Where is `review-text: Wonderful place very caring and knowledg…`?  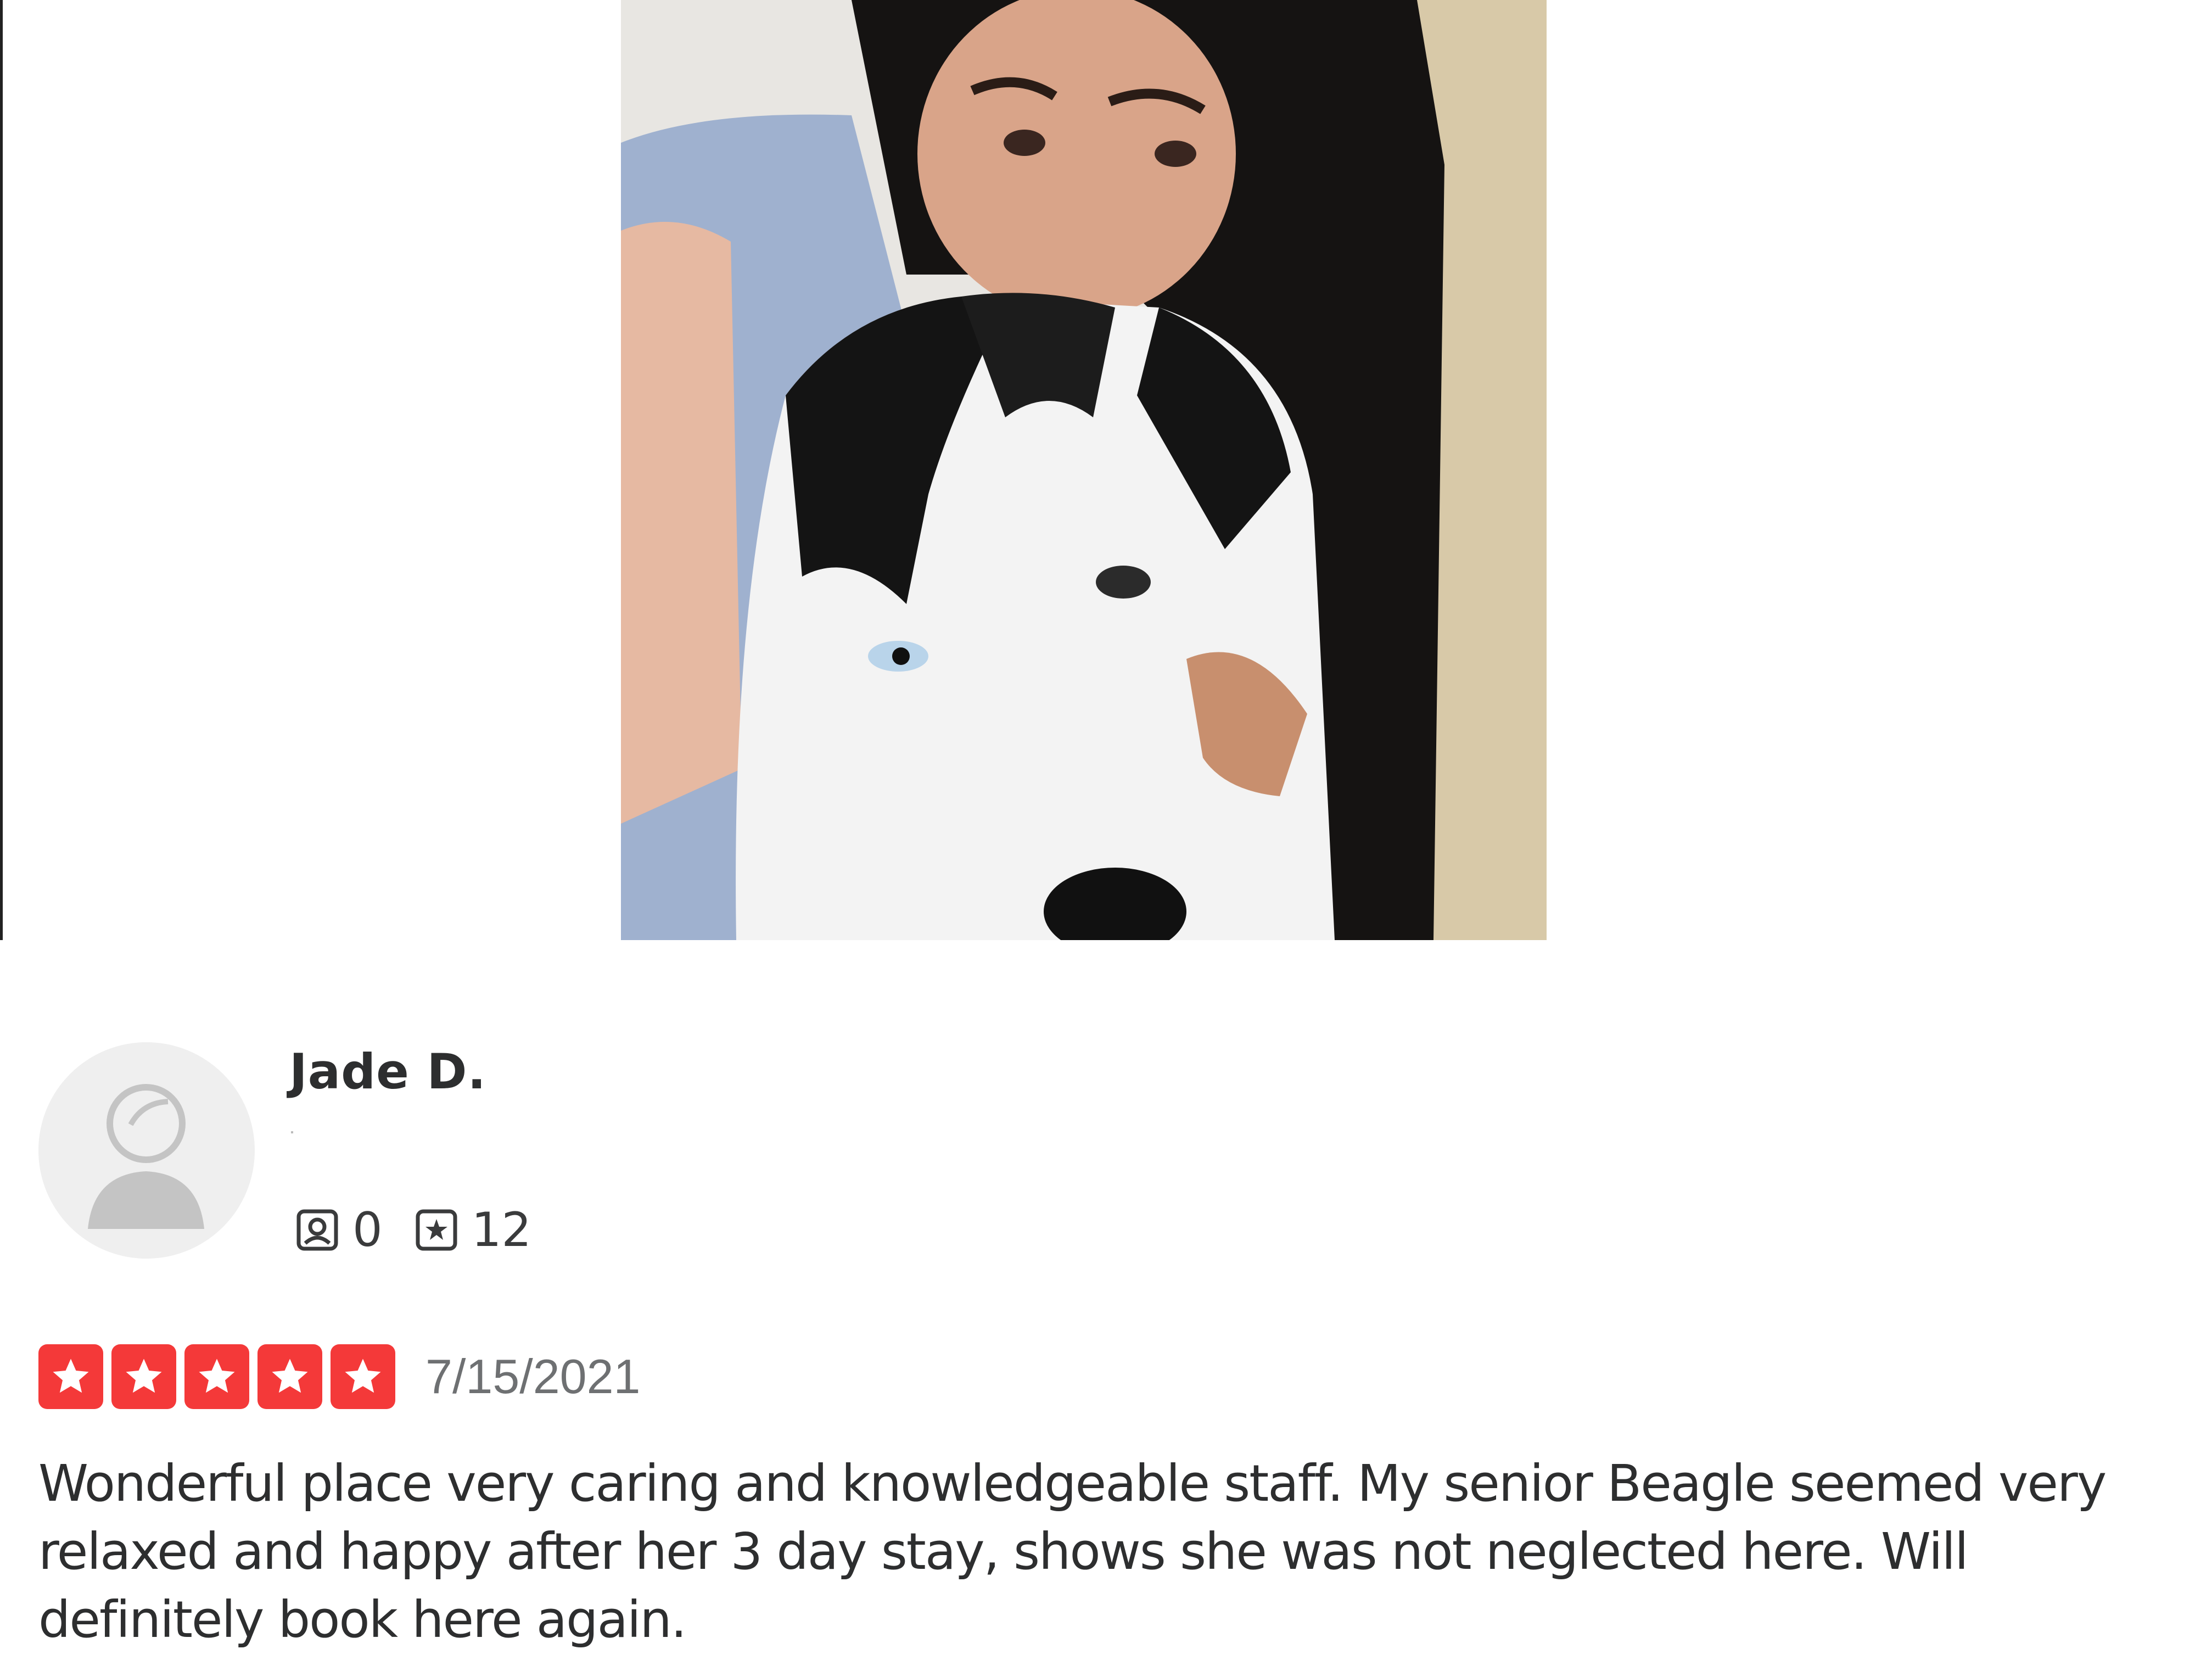 review-text: Wonderful place very caring and knowledg… is located at coordinates (1072, 1551).